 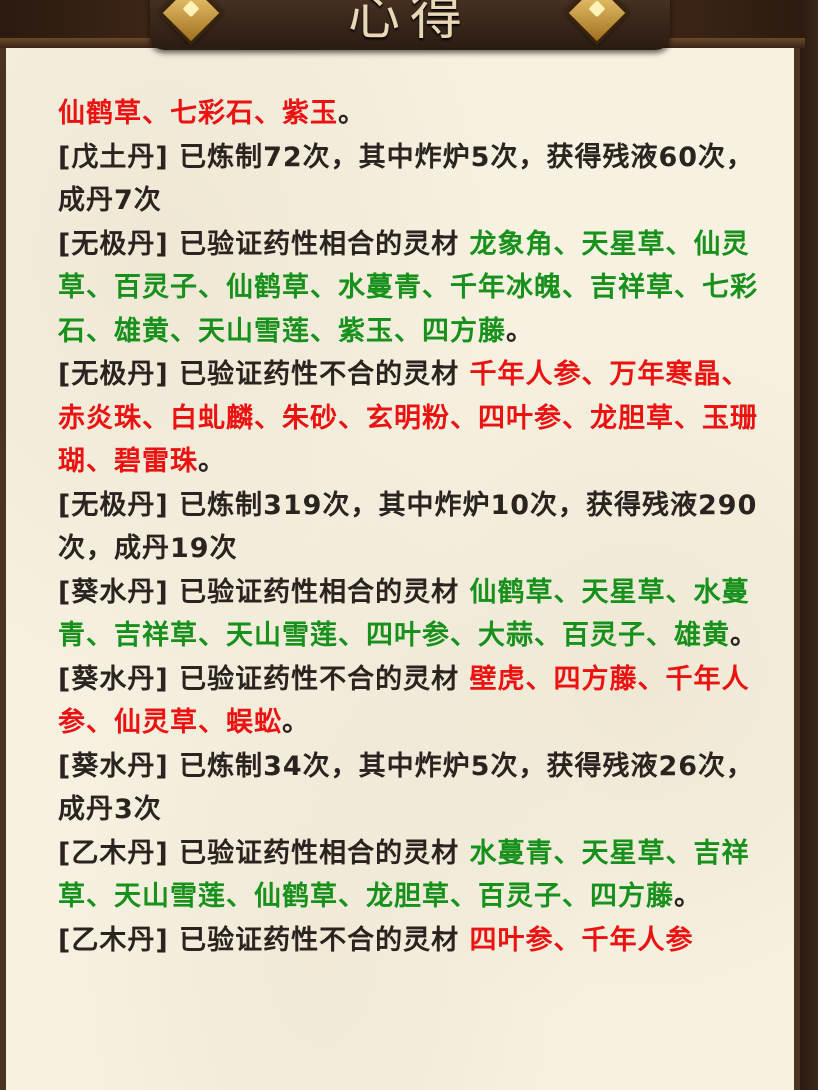 I want to click on insight-entry: [戊土丹] 已炼制72次，其中炸炉5次，获得残液60次，成丹7次, so click(x=414, y=179).